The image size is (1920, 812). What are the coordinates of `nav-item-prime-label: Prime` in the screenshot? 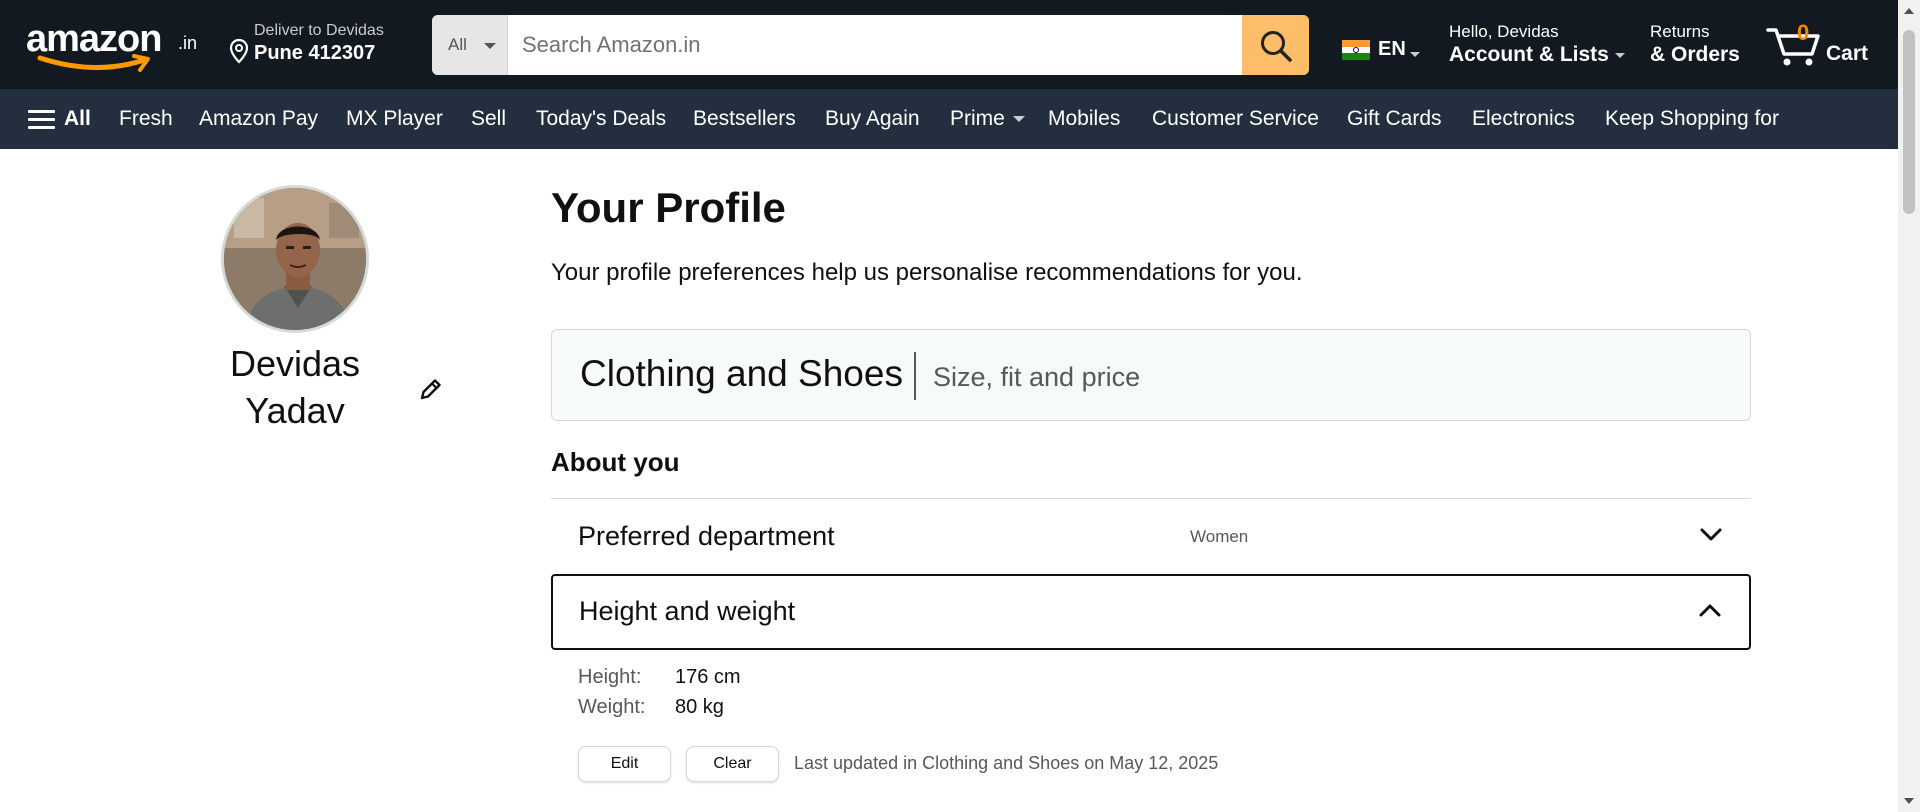 It's located at (977, 118).